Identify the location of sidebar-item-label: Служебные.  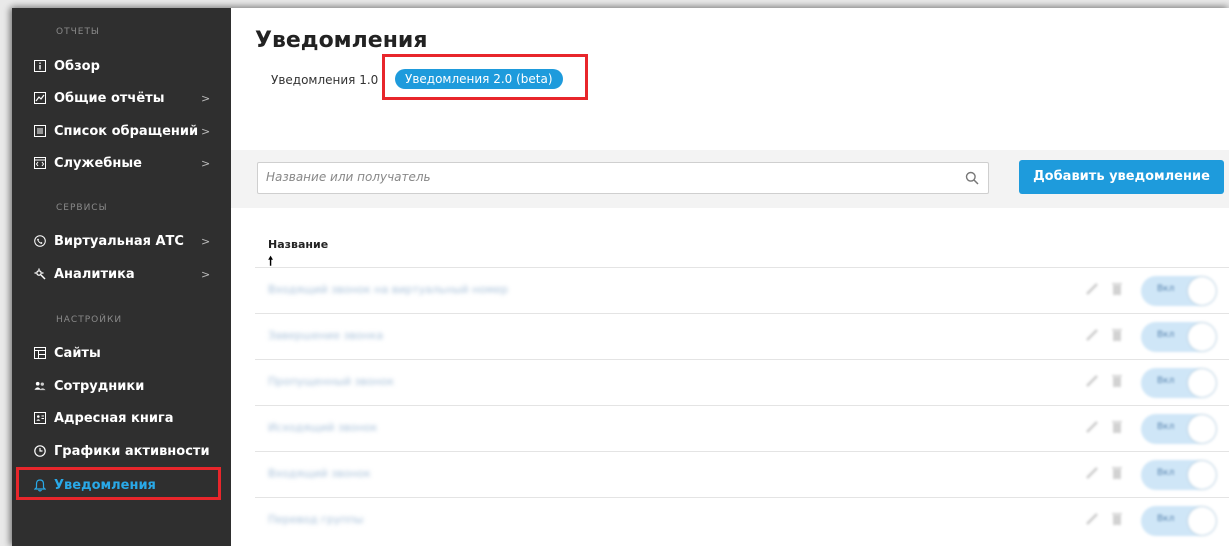
(98, 163).